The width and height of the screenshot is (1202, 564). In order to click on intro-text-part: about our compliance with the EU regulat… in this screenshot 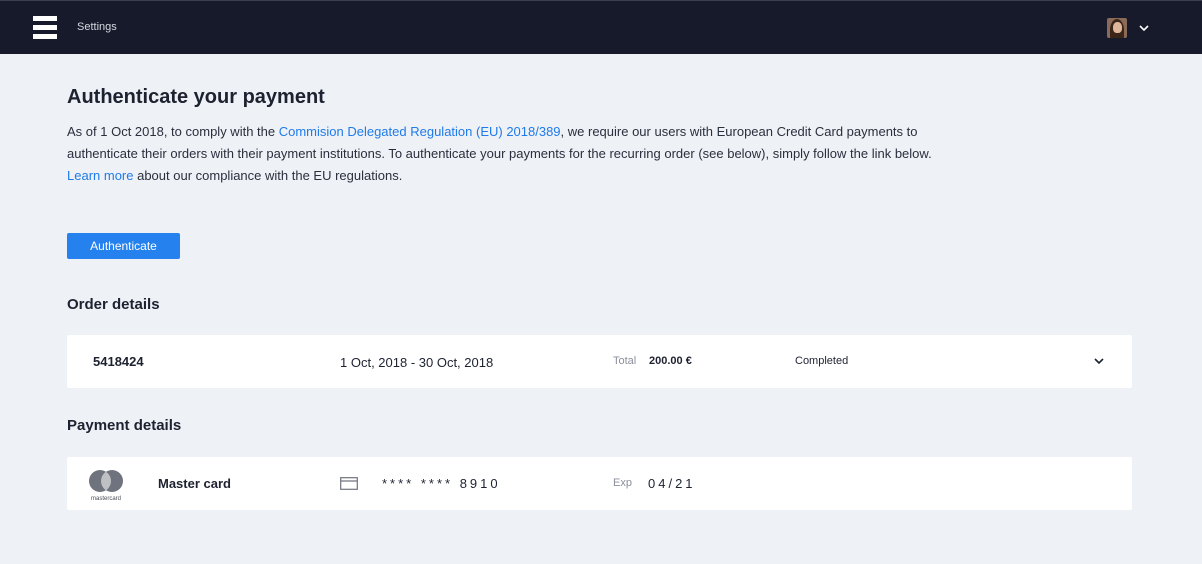, I will do `click(268, 175)`.